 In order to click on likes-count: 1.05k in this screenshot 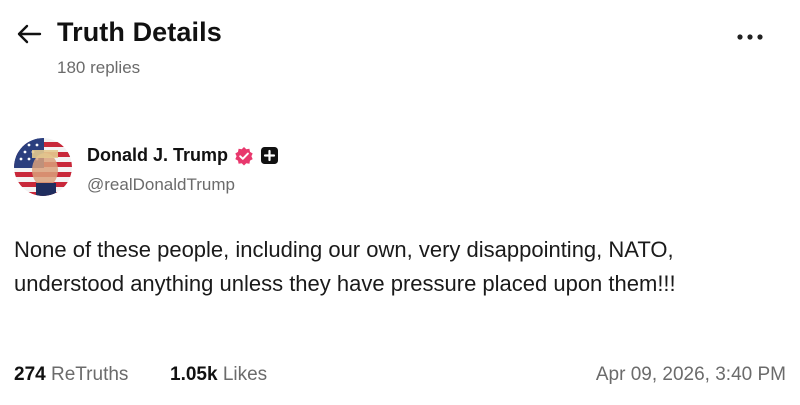, I will do `click(194, 374)`.